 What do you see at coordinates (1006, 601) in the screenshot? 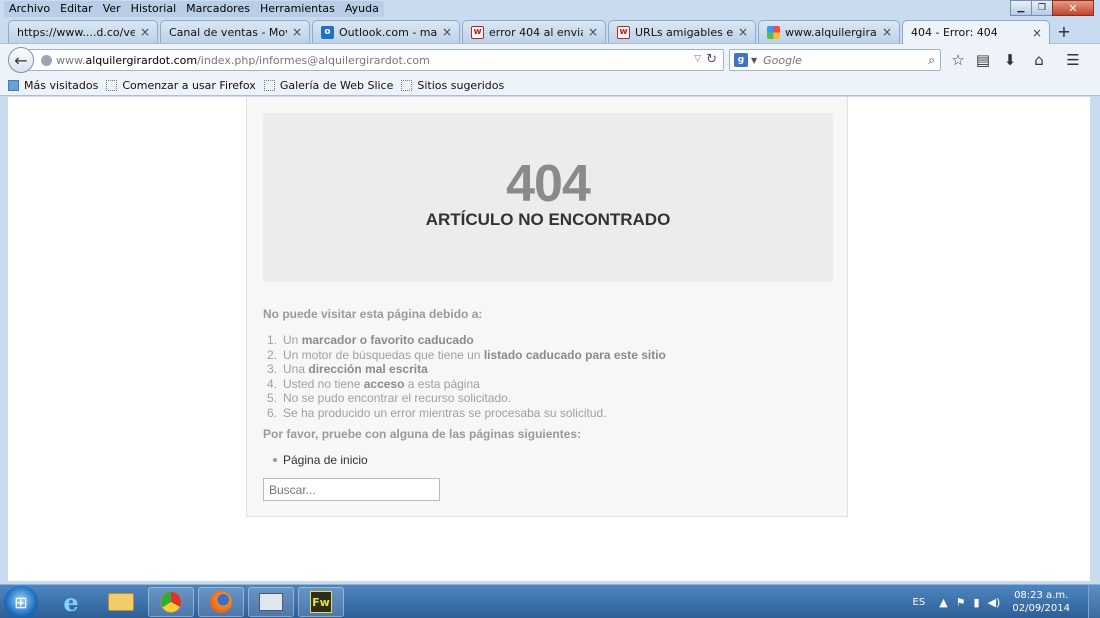
I see `system-tray: ES ▲ ⚑ ▮ ◀) 08:23 a.m. 02/09/2014` at bounding box center [1006, 601].